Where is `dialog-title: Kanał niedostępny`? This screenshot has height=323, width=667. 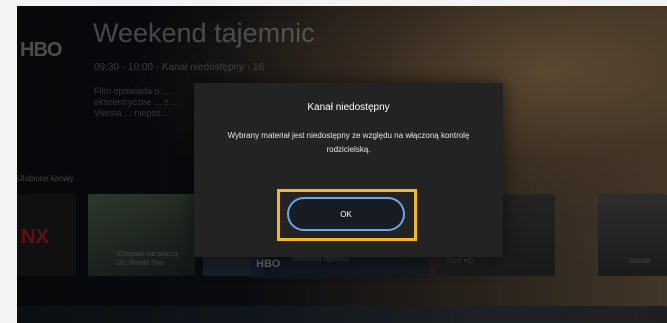
dialog-title: Kanał niedostępny is located at coordinates (348, 107).